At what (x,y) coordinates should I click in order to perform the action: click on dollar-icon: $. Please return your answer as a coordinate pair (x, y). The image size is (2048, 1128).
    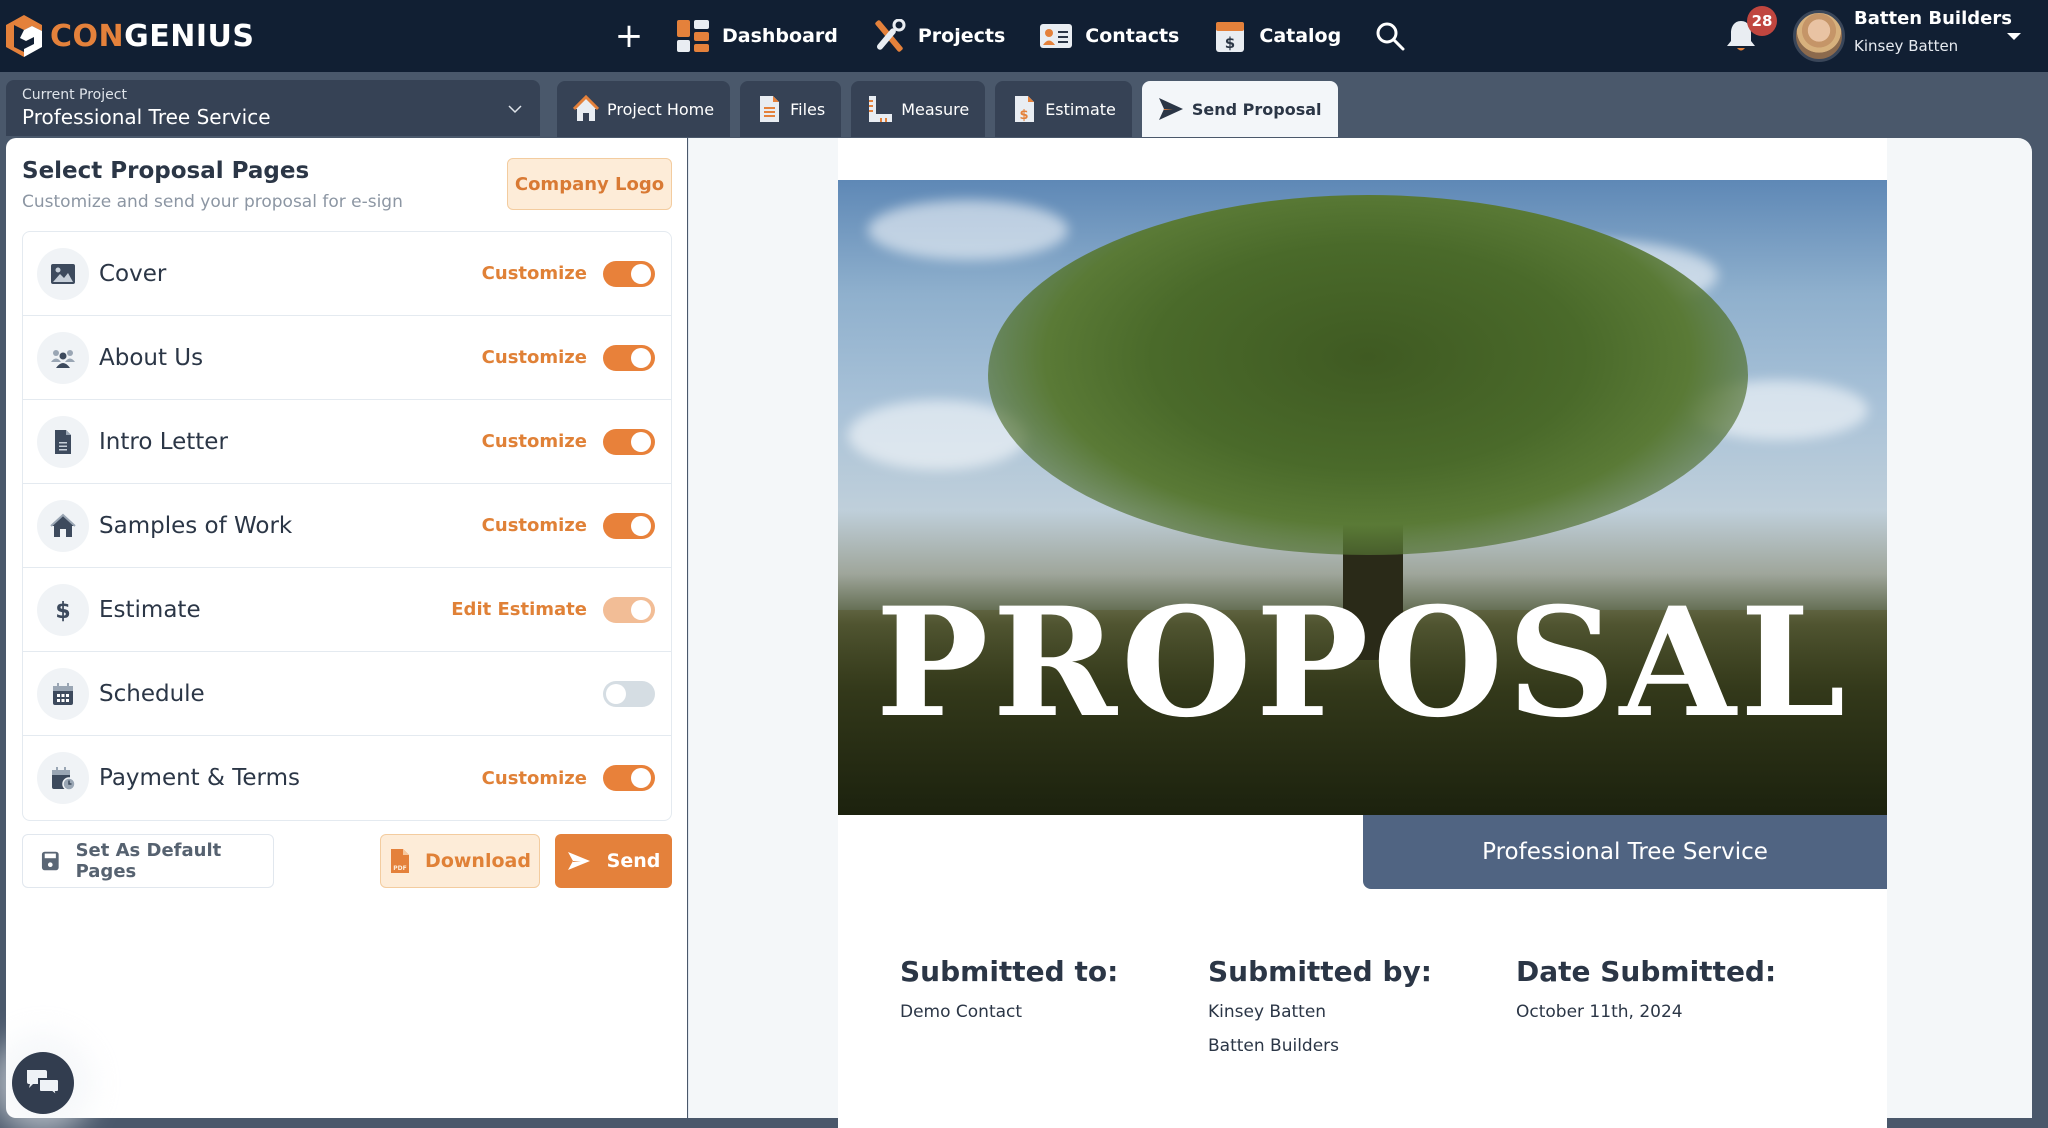
    Looking at the image, I should click on (62, 611).